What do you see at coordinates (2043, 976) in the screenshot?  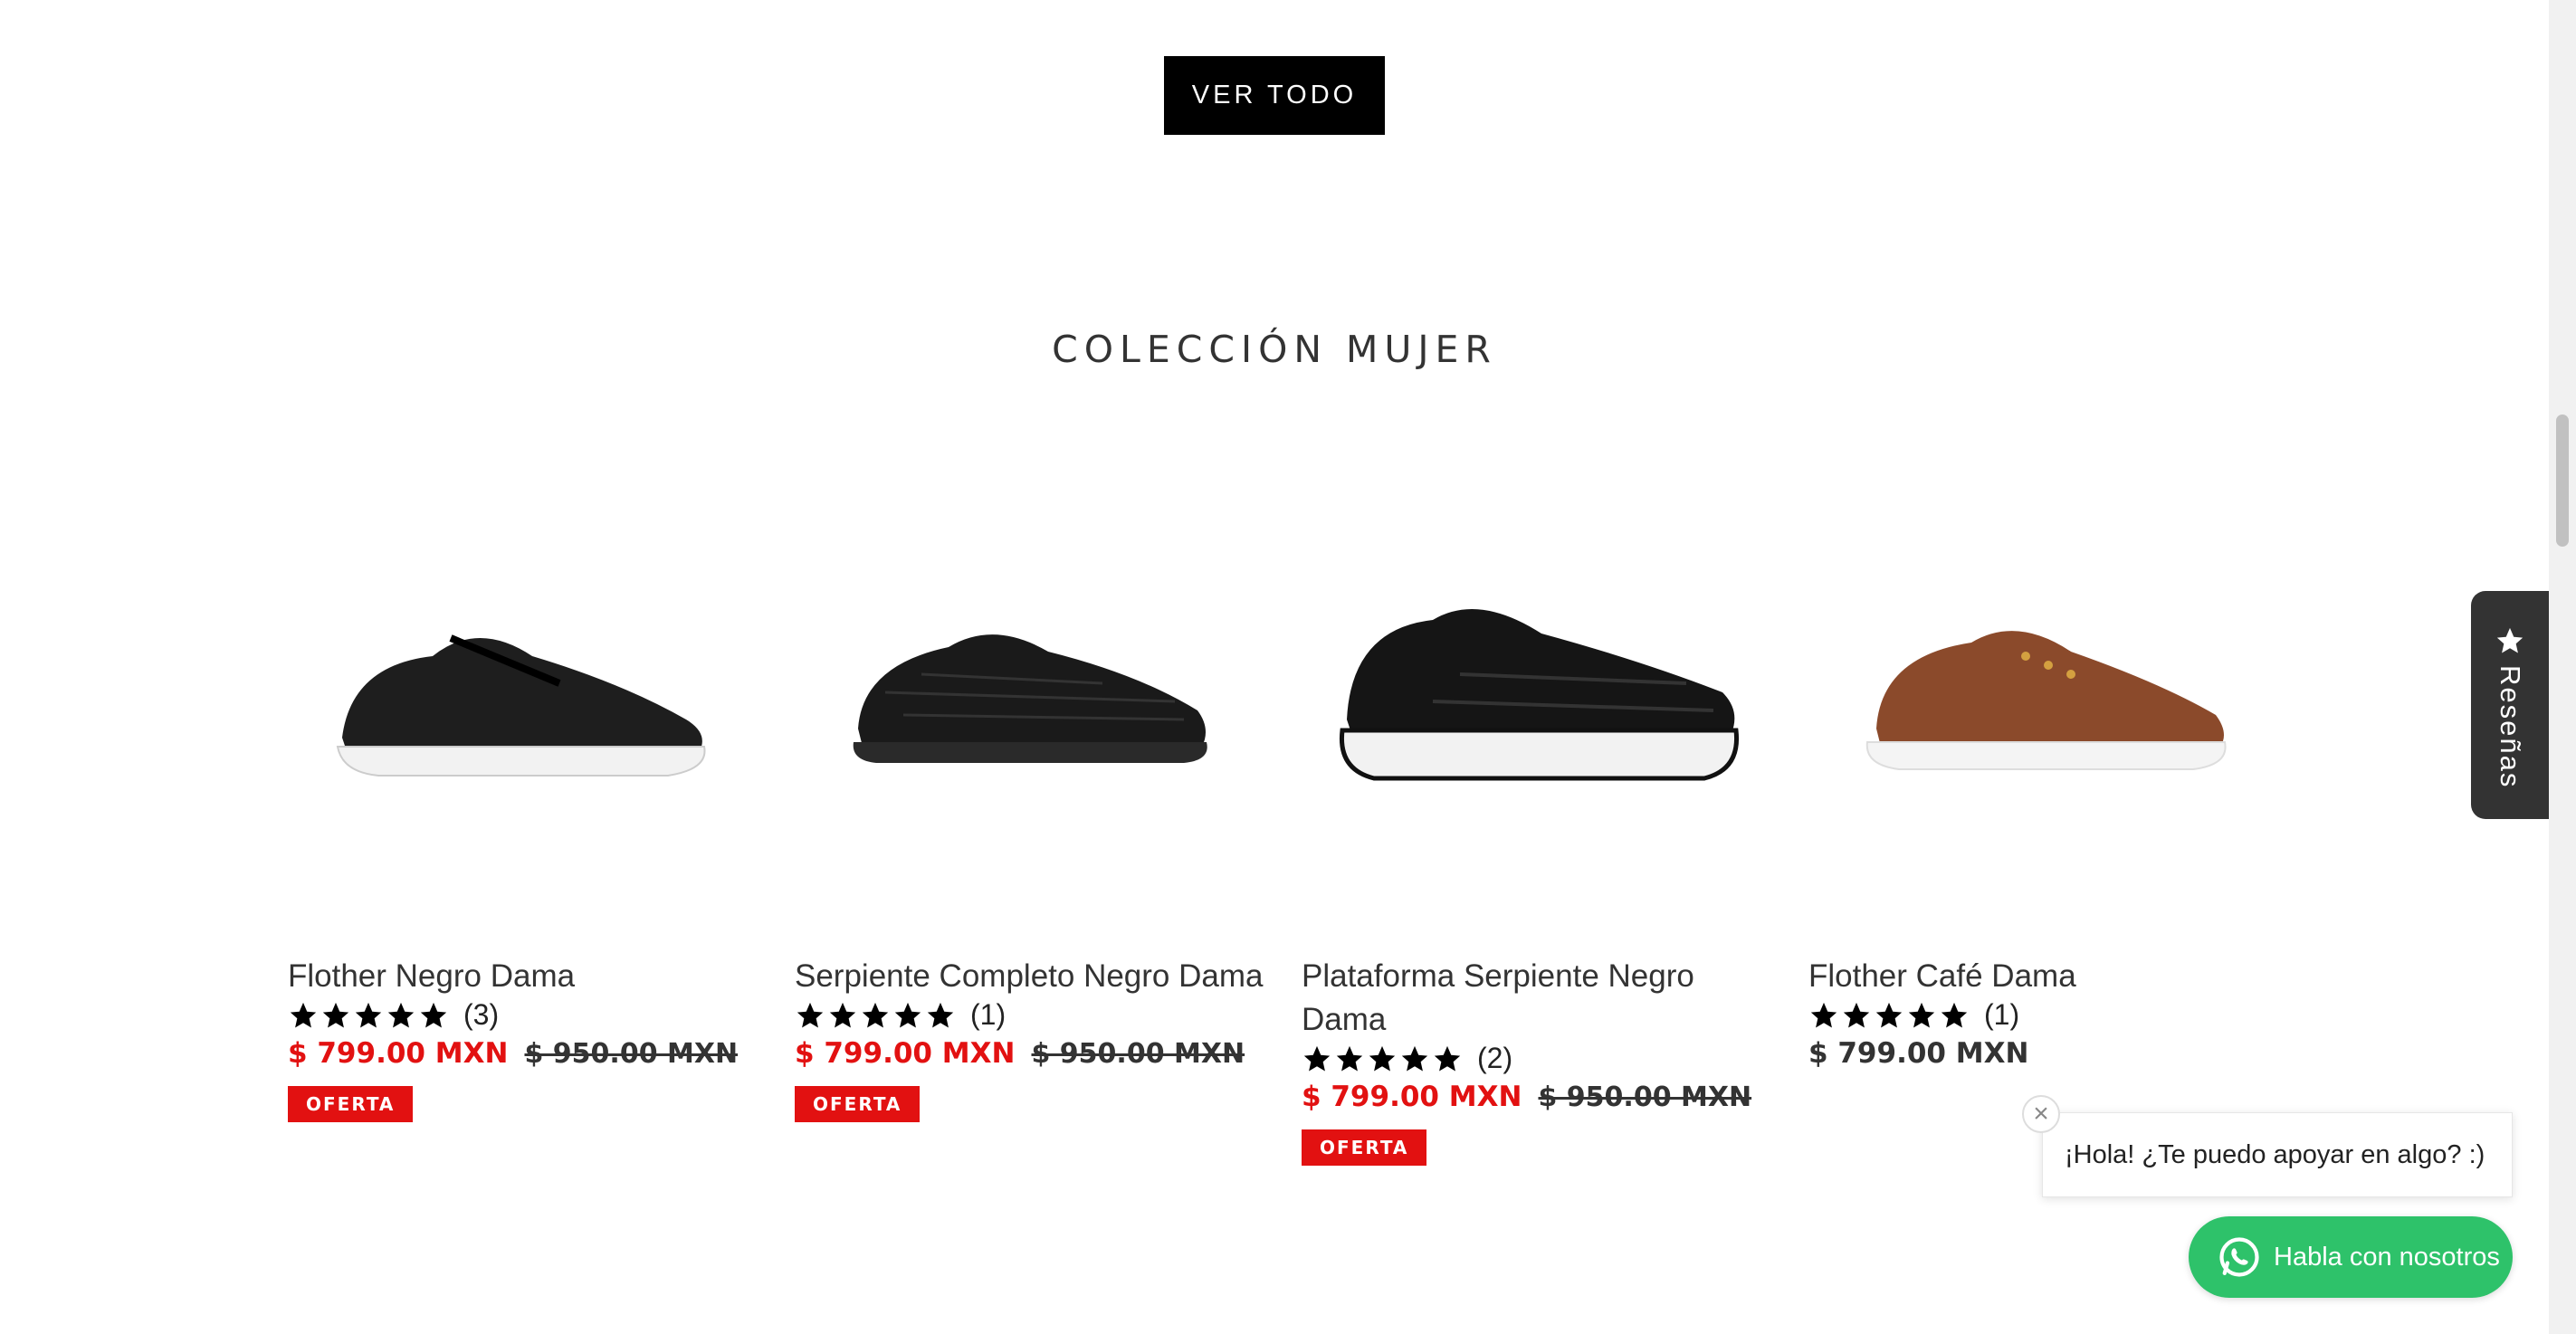 I see `product-title: Flother Café Dama` at bounding box center [2043, 976].